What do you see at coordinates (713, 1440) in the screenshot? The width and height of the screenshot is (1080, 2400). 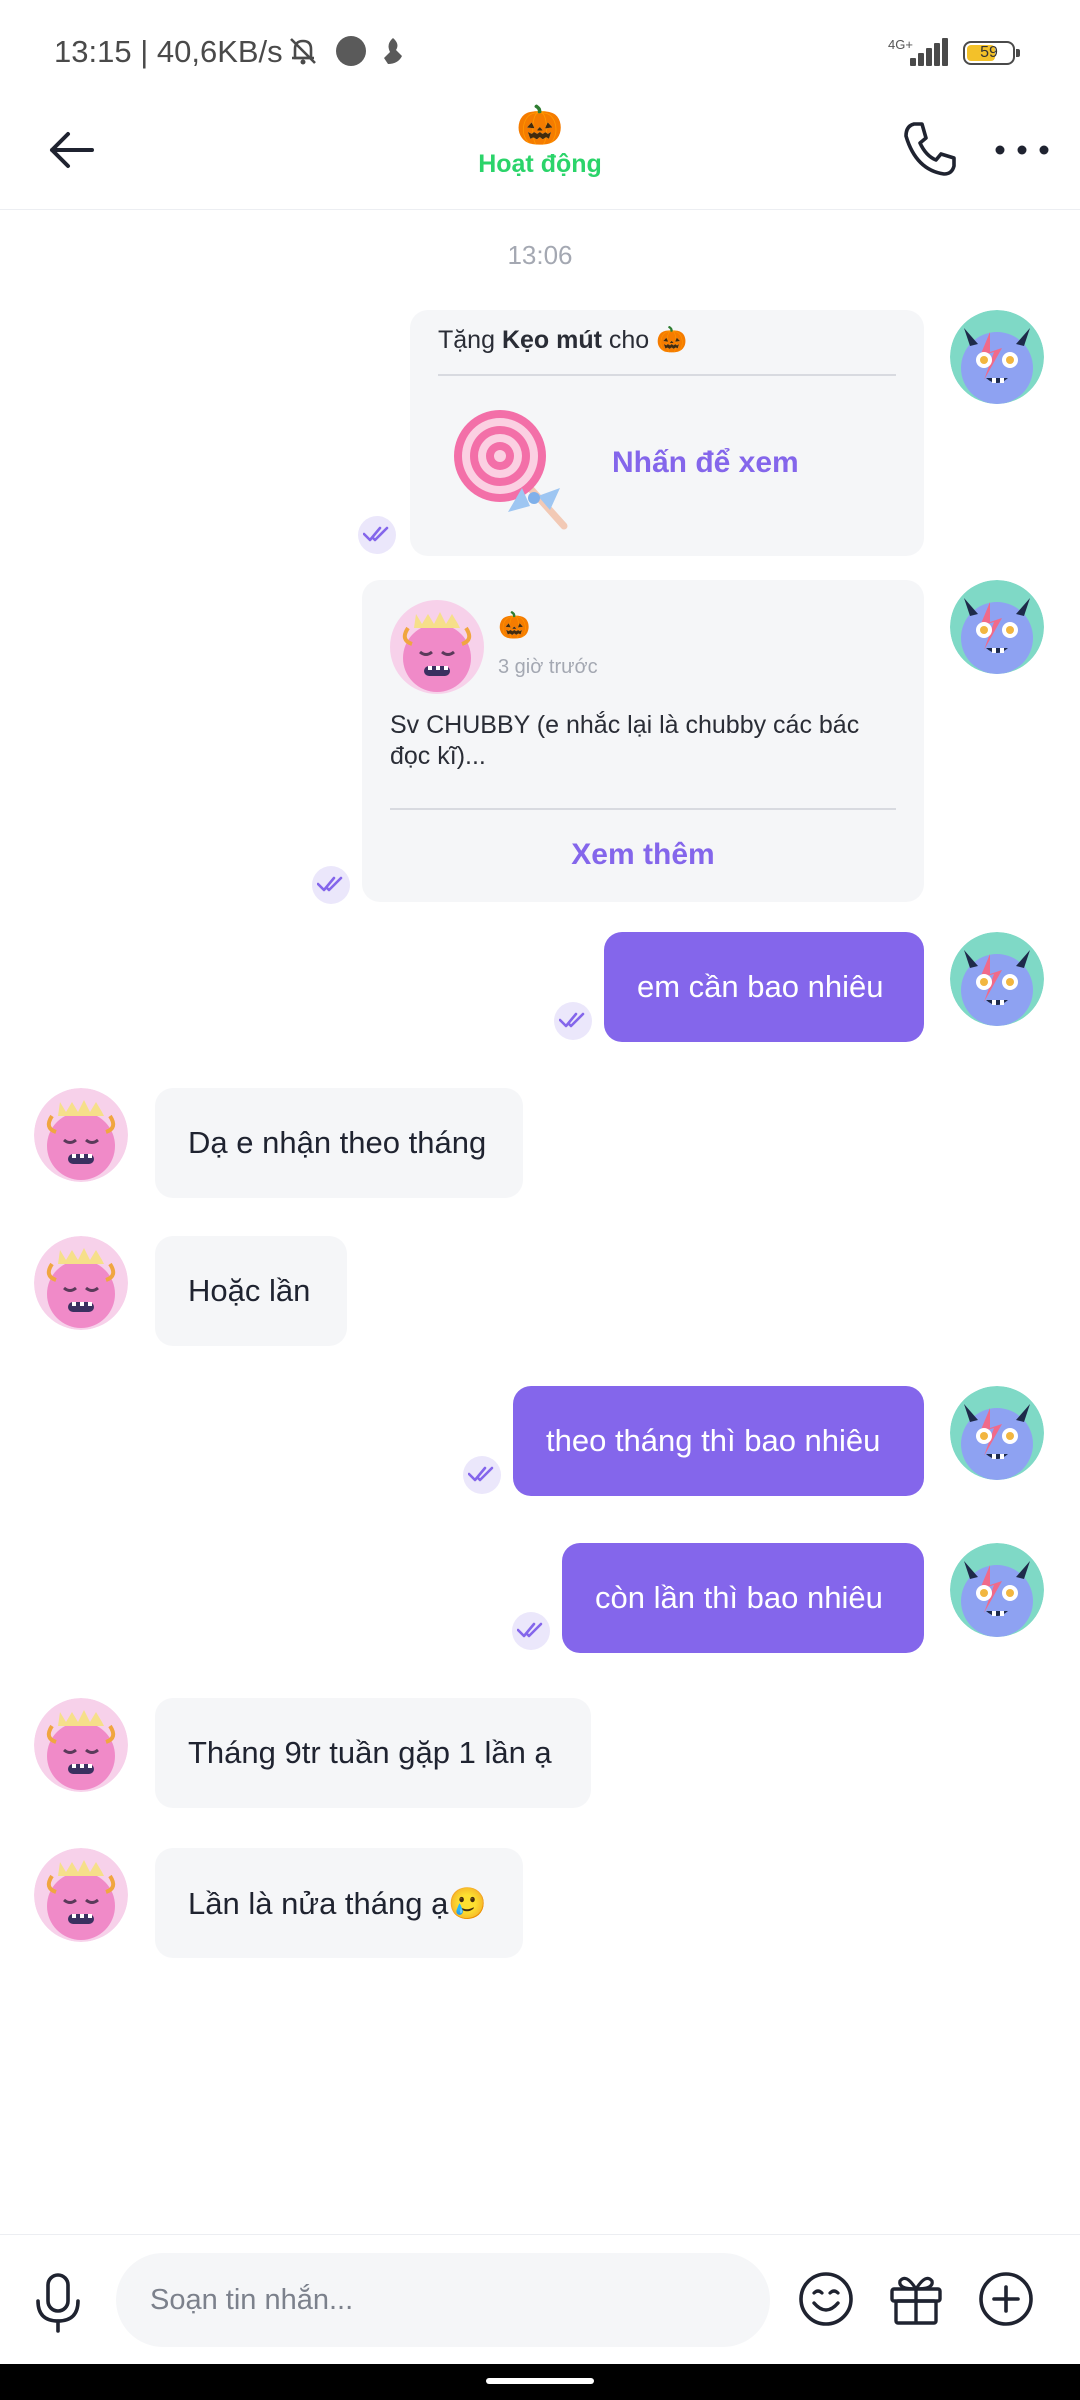 I see `message-text: theo tháng thì bao nhiêu` at bounding box center [713, 1440].